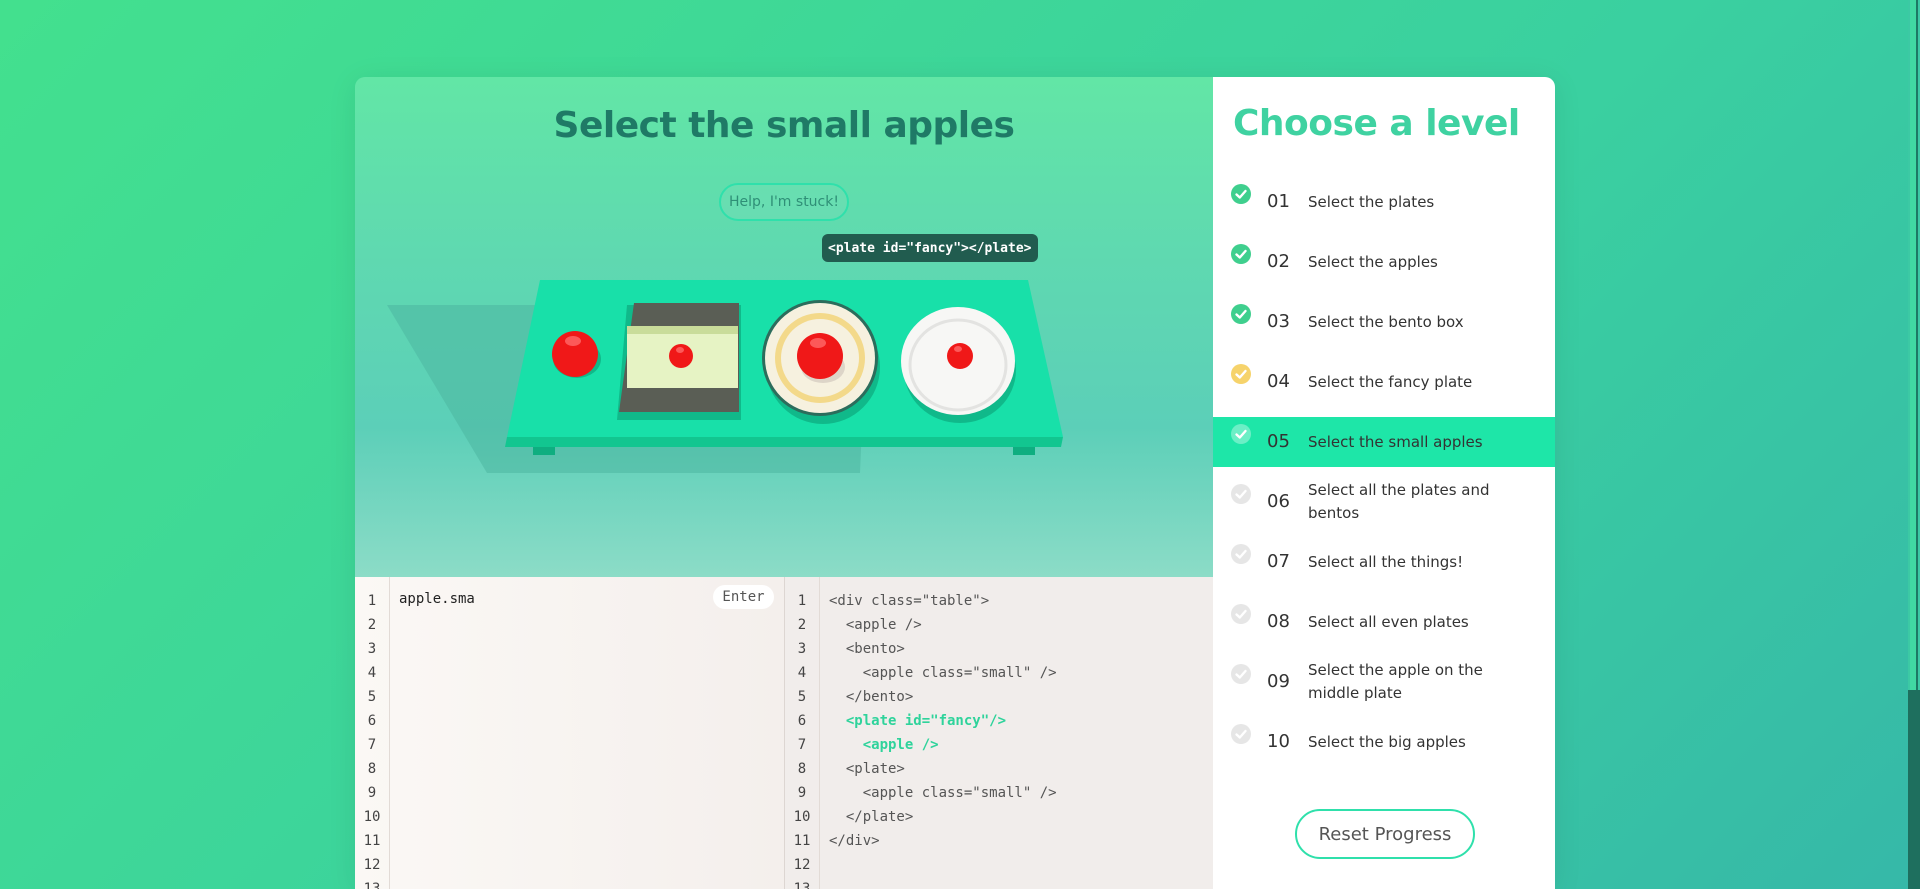 This screenshot has height=889, width=1920. What do you see at coordinates (1278, 621) in the screenshot?
I see `level-number: 08` at bounding box center [1278, 621].